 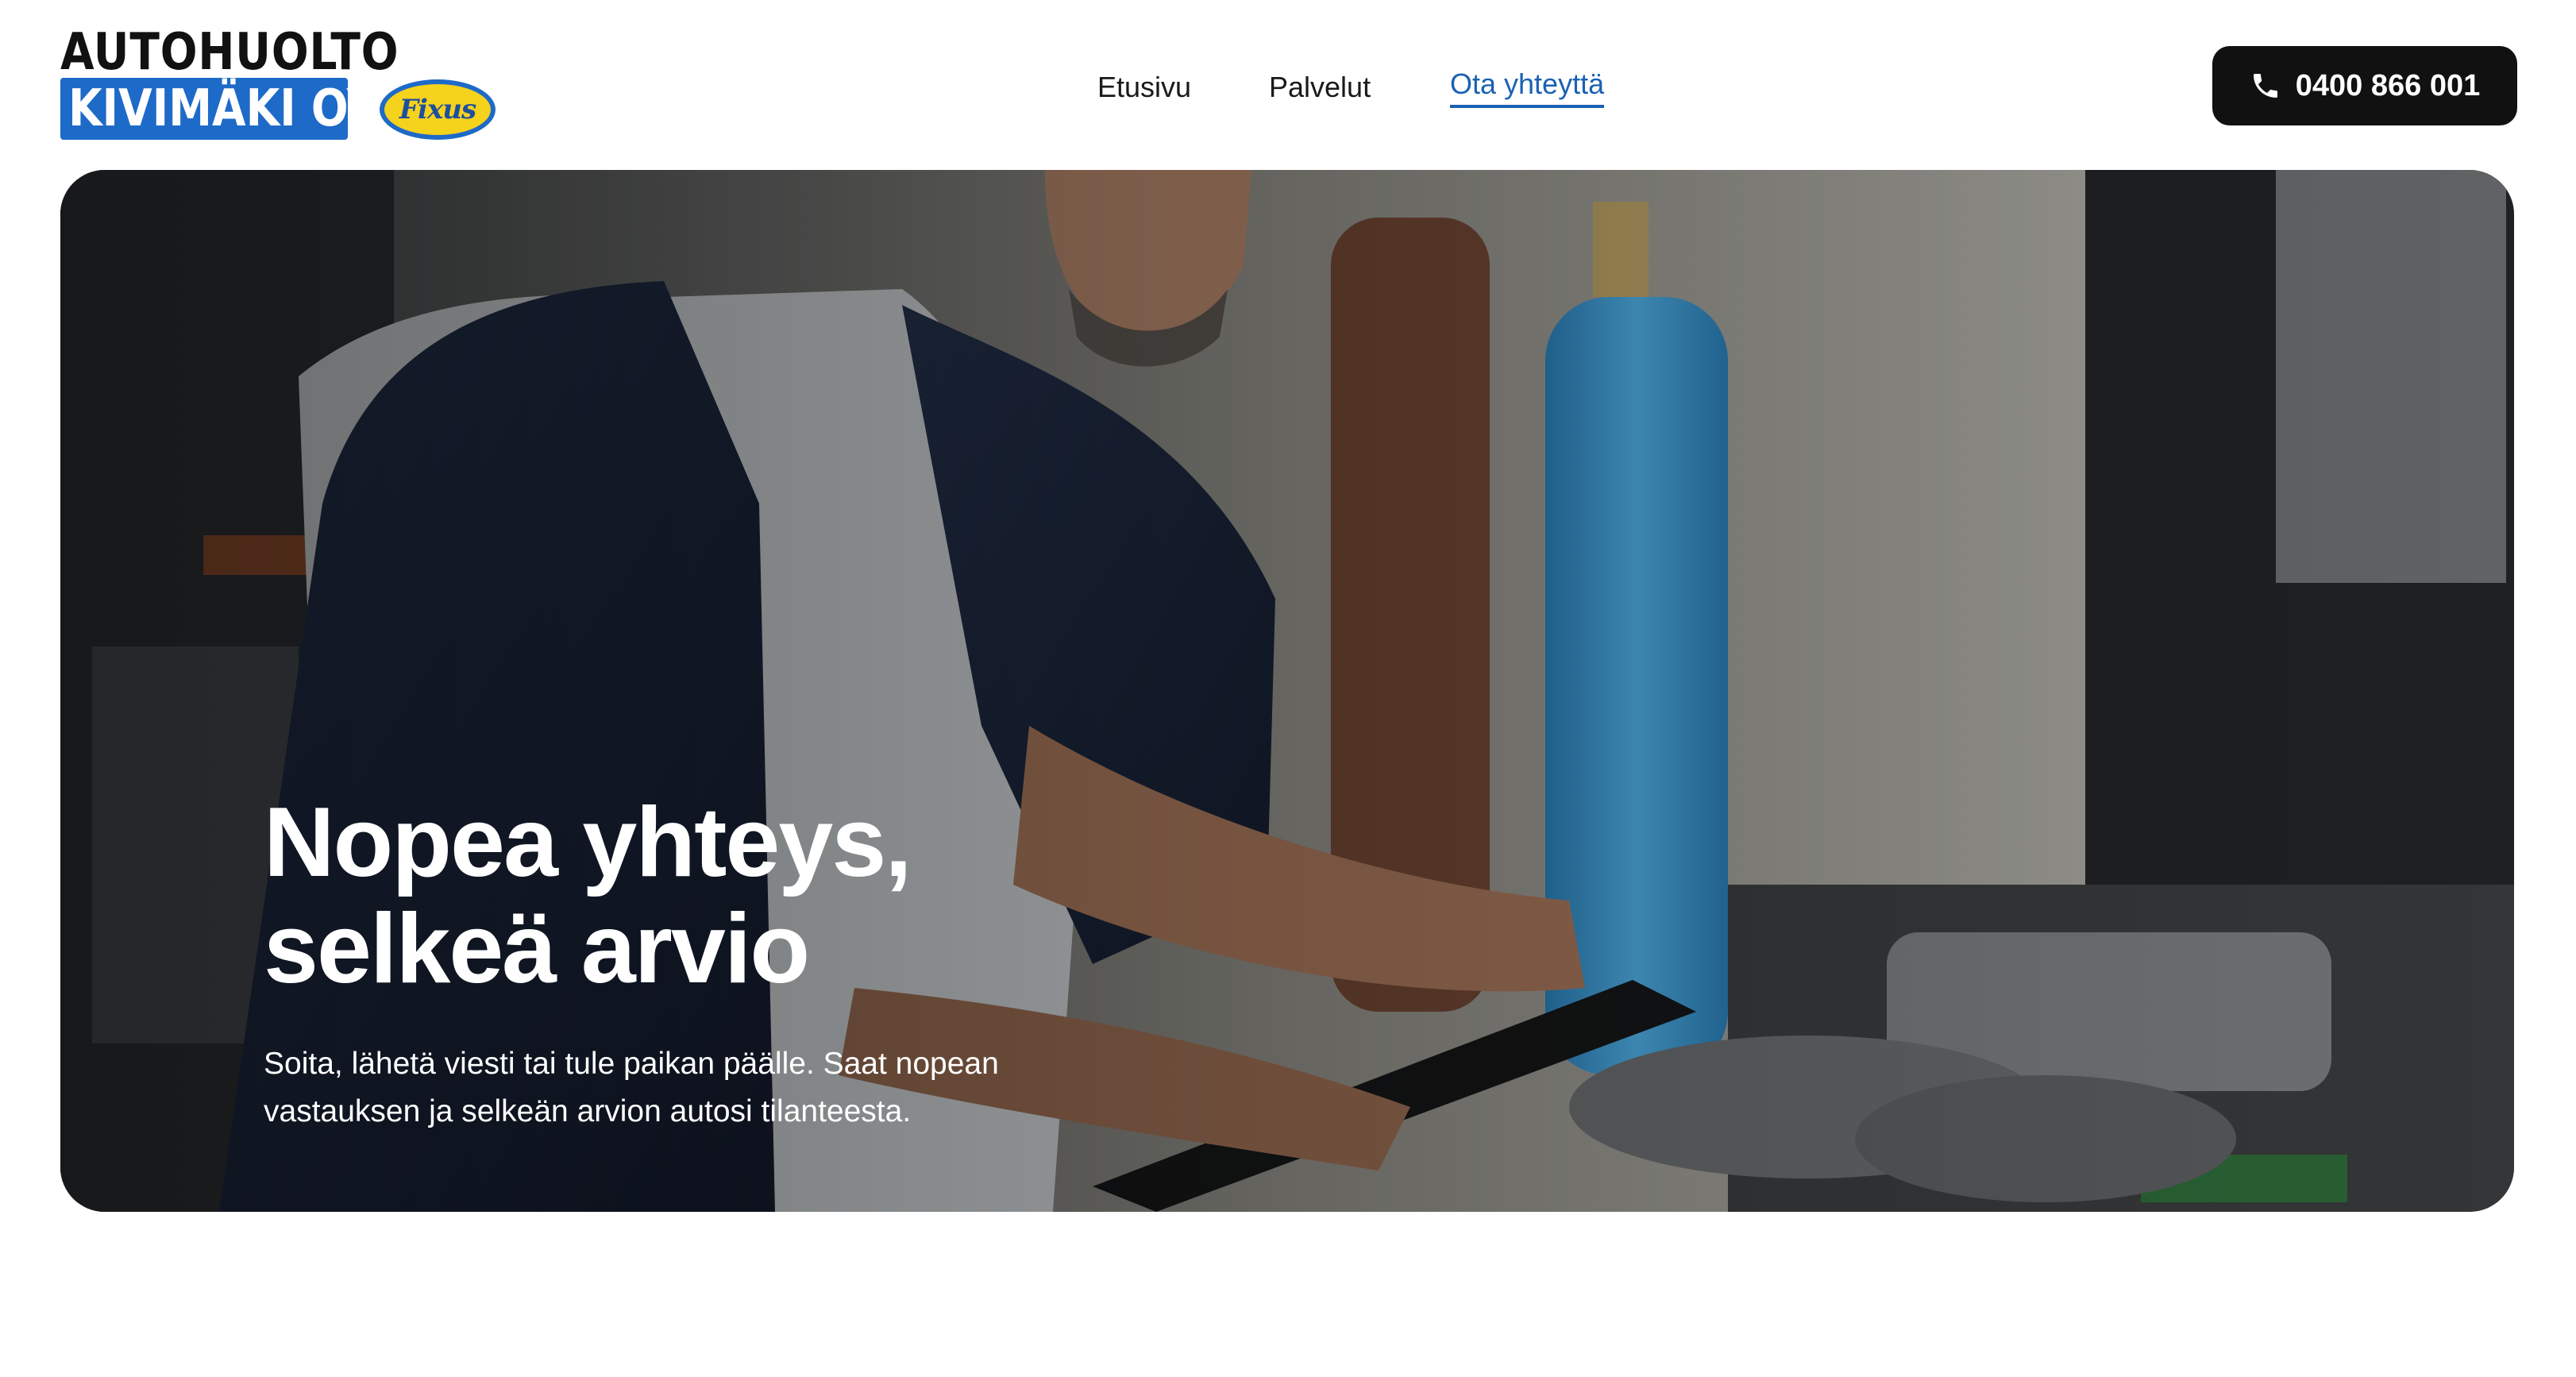 What do you see at coordinates (1320, 87) in the screenshot?
I see `nav-link-palvelut: Palvelut` at bounding box center [1320, 87].